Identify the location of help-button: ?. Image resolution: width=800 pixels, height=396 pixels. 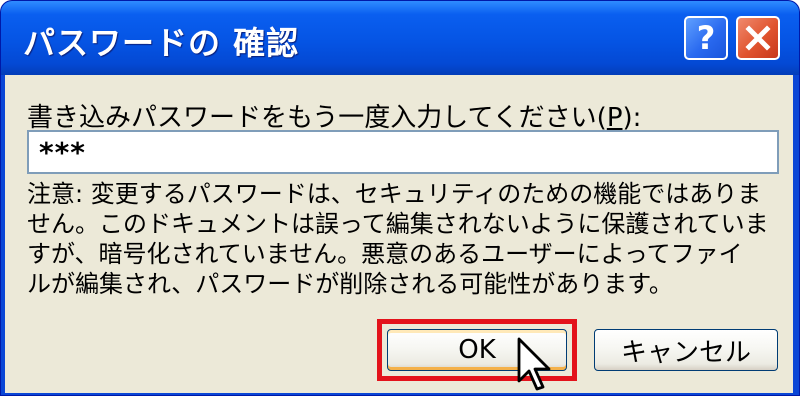
(706, 38).